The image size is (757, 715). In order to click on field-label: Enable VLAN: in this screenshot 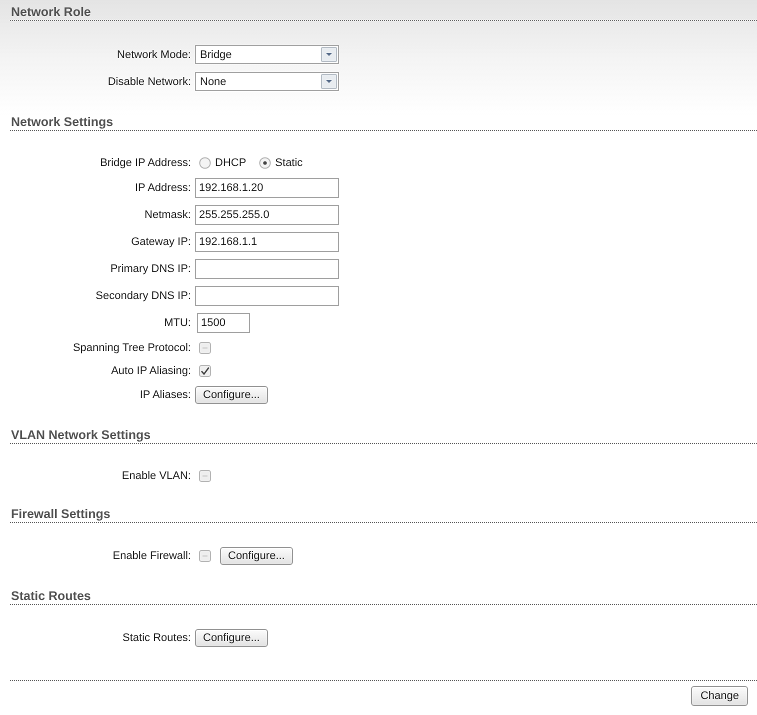, I will do `click(156, 476)`.